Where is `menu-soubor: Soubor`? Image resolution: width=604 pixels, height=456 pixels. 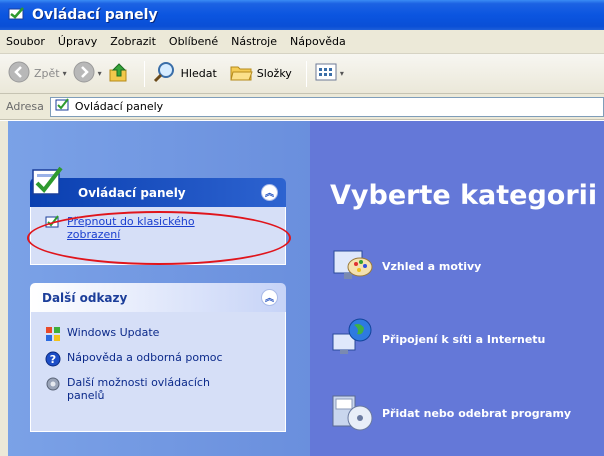 menu-soubor: Soubor is located at coordinates (25, 41).